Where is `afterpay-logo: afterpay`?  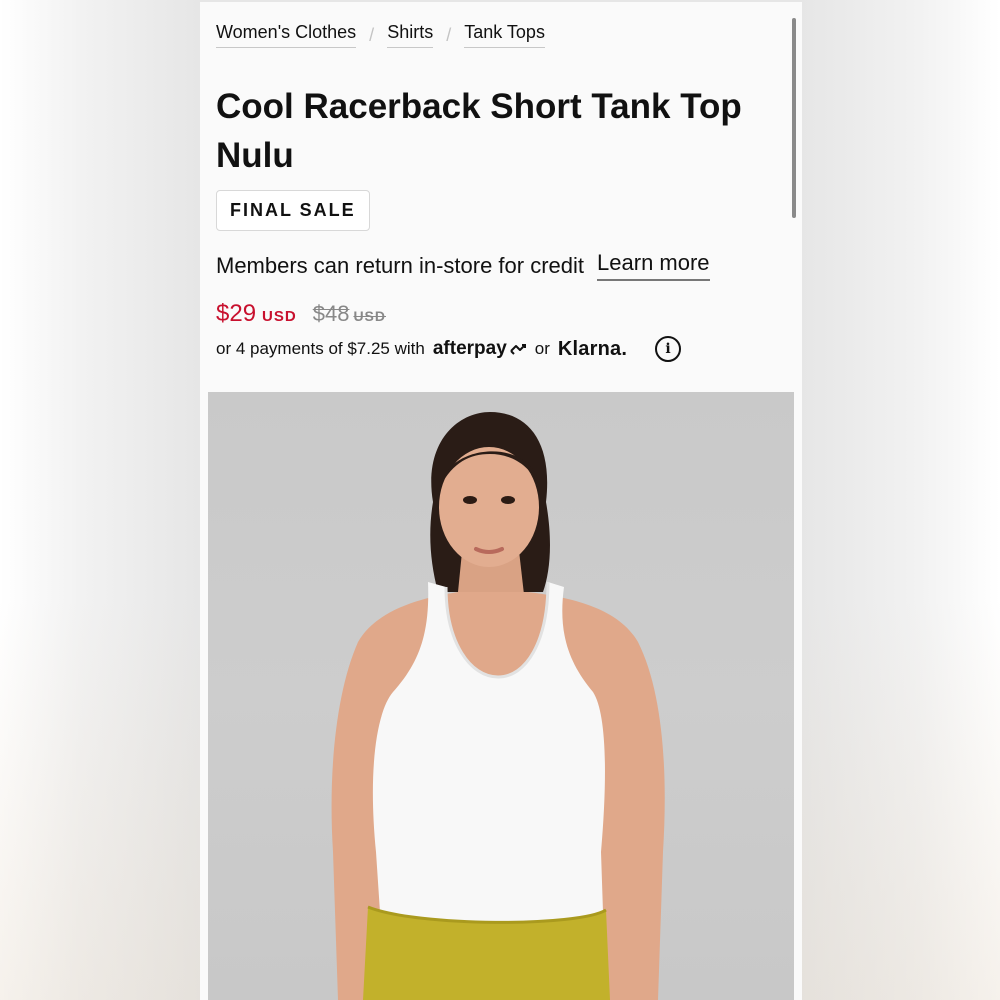 afterpay-logo: afterpay is located at coordinates (480, 349).